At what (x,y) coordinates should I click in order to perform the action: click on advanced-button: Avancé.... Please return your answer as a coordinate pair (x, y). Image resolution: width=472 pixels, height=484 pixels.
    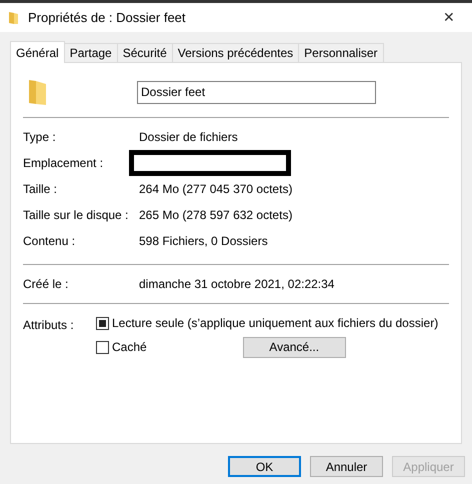
    Looking at the image, I should click on (294, 347).